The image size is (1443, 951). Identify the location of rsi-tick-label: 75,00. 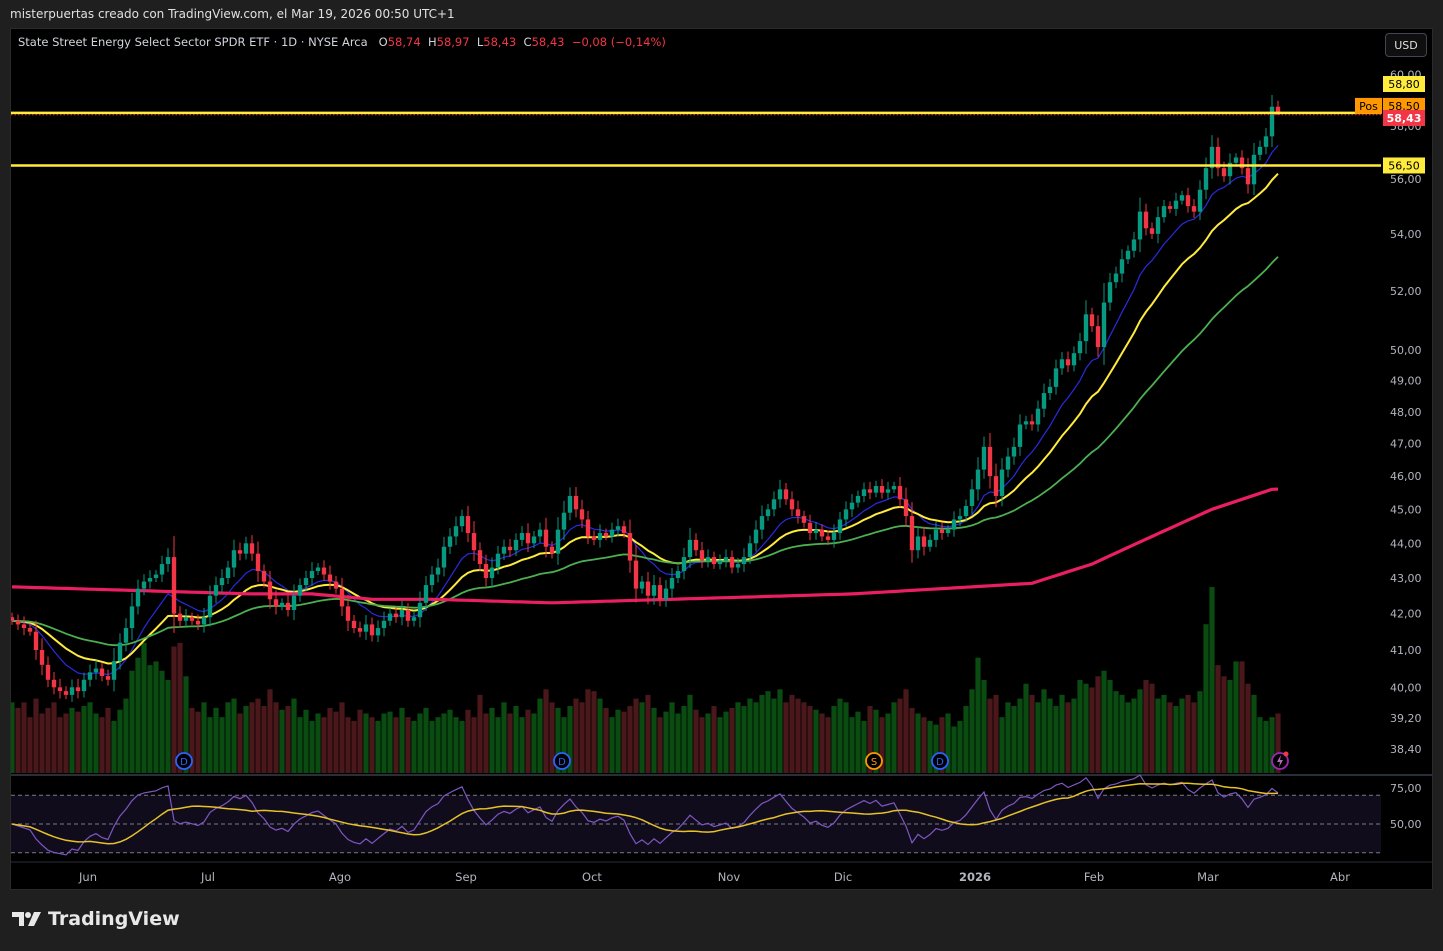
(1406, 788).